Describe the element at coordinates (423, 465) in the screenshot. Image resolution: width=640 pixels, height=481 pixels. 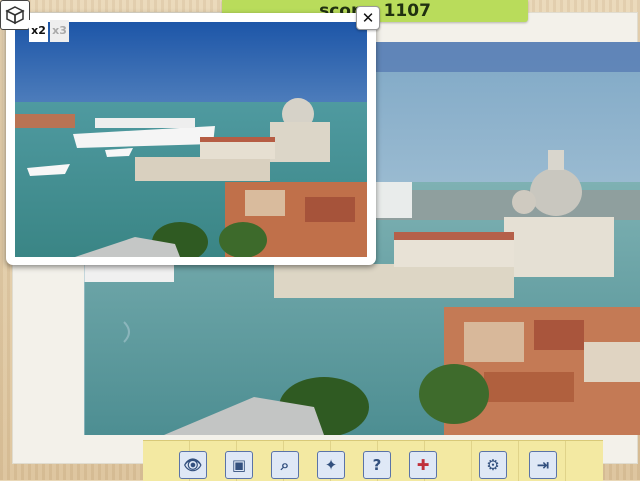
I see `puzzle-pieces-icon: ✚` at that location.